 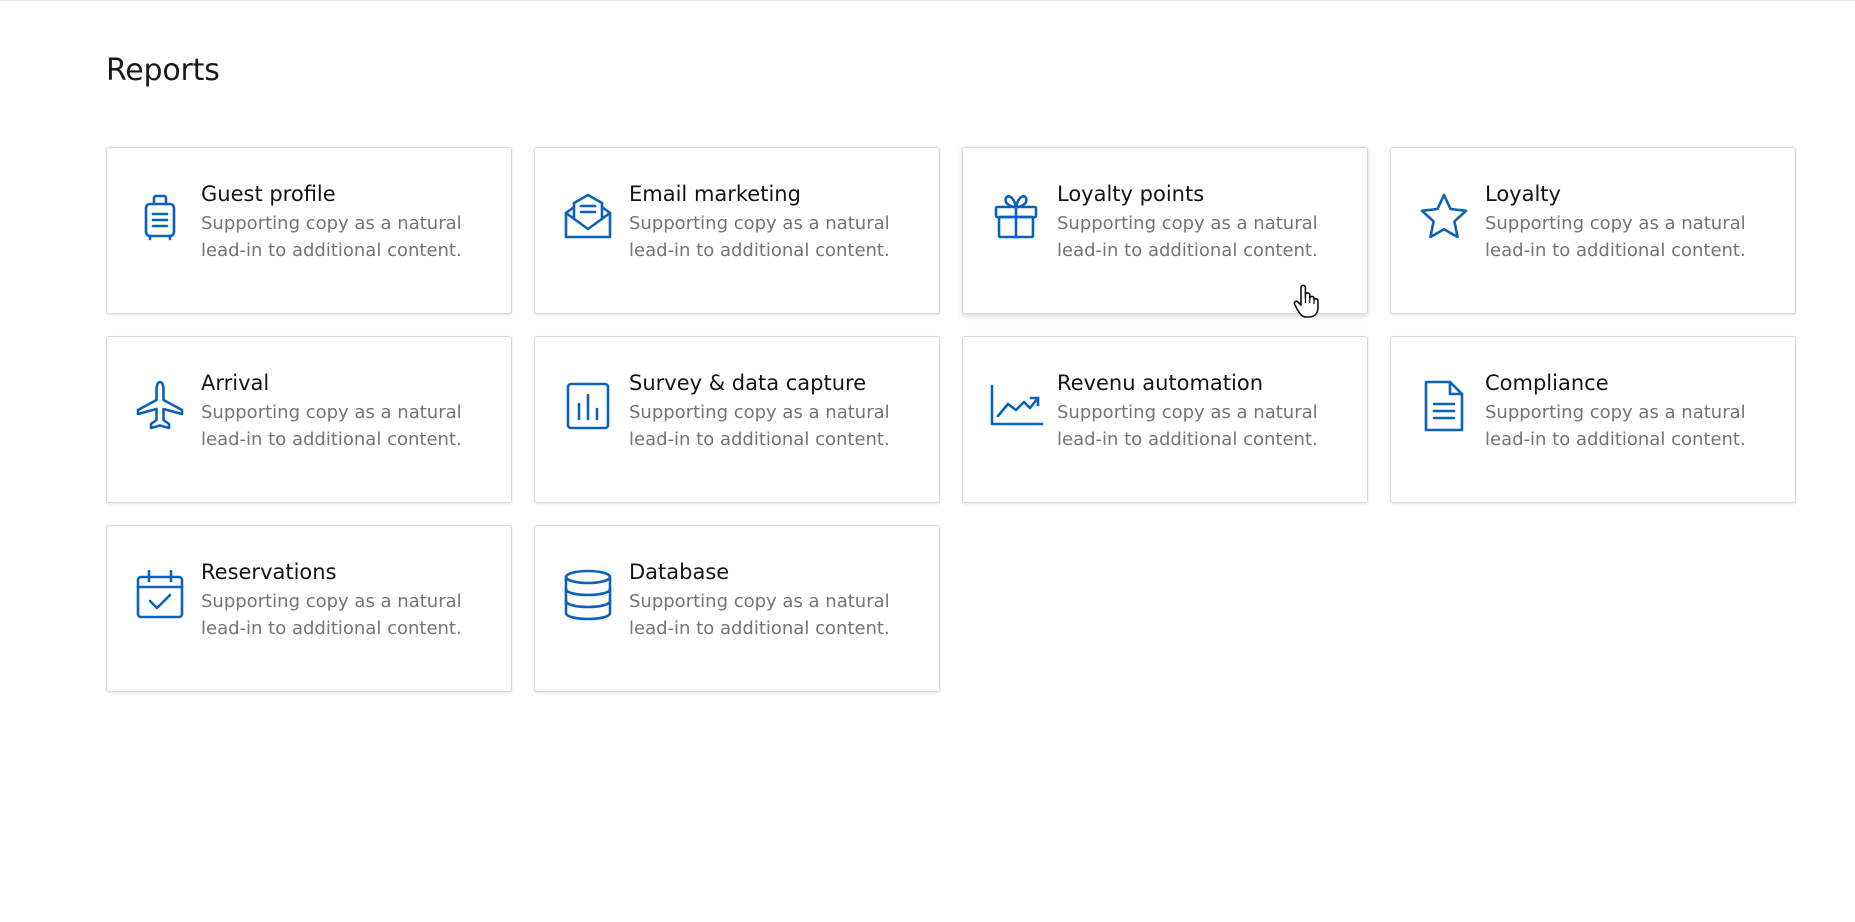 What do you see at coordinates (1444, 217) in the screenshot?
I see `star-icon` at bounding box center [1444, 217].